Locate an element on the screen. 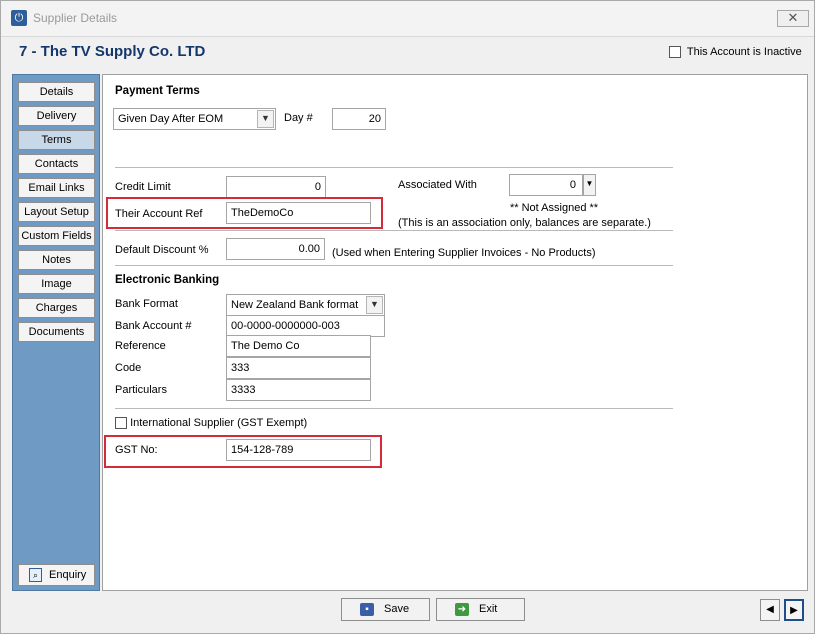 The width and height of the screenshot is (815, 634). sidebar-item-details: Details is located at coordinates (56, 92).